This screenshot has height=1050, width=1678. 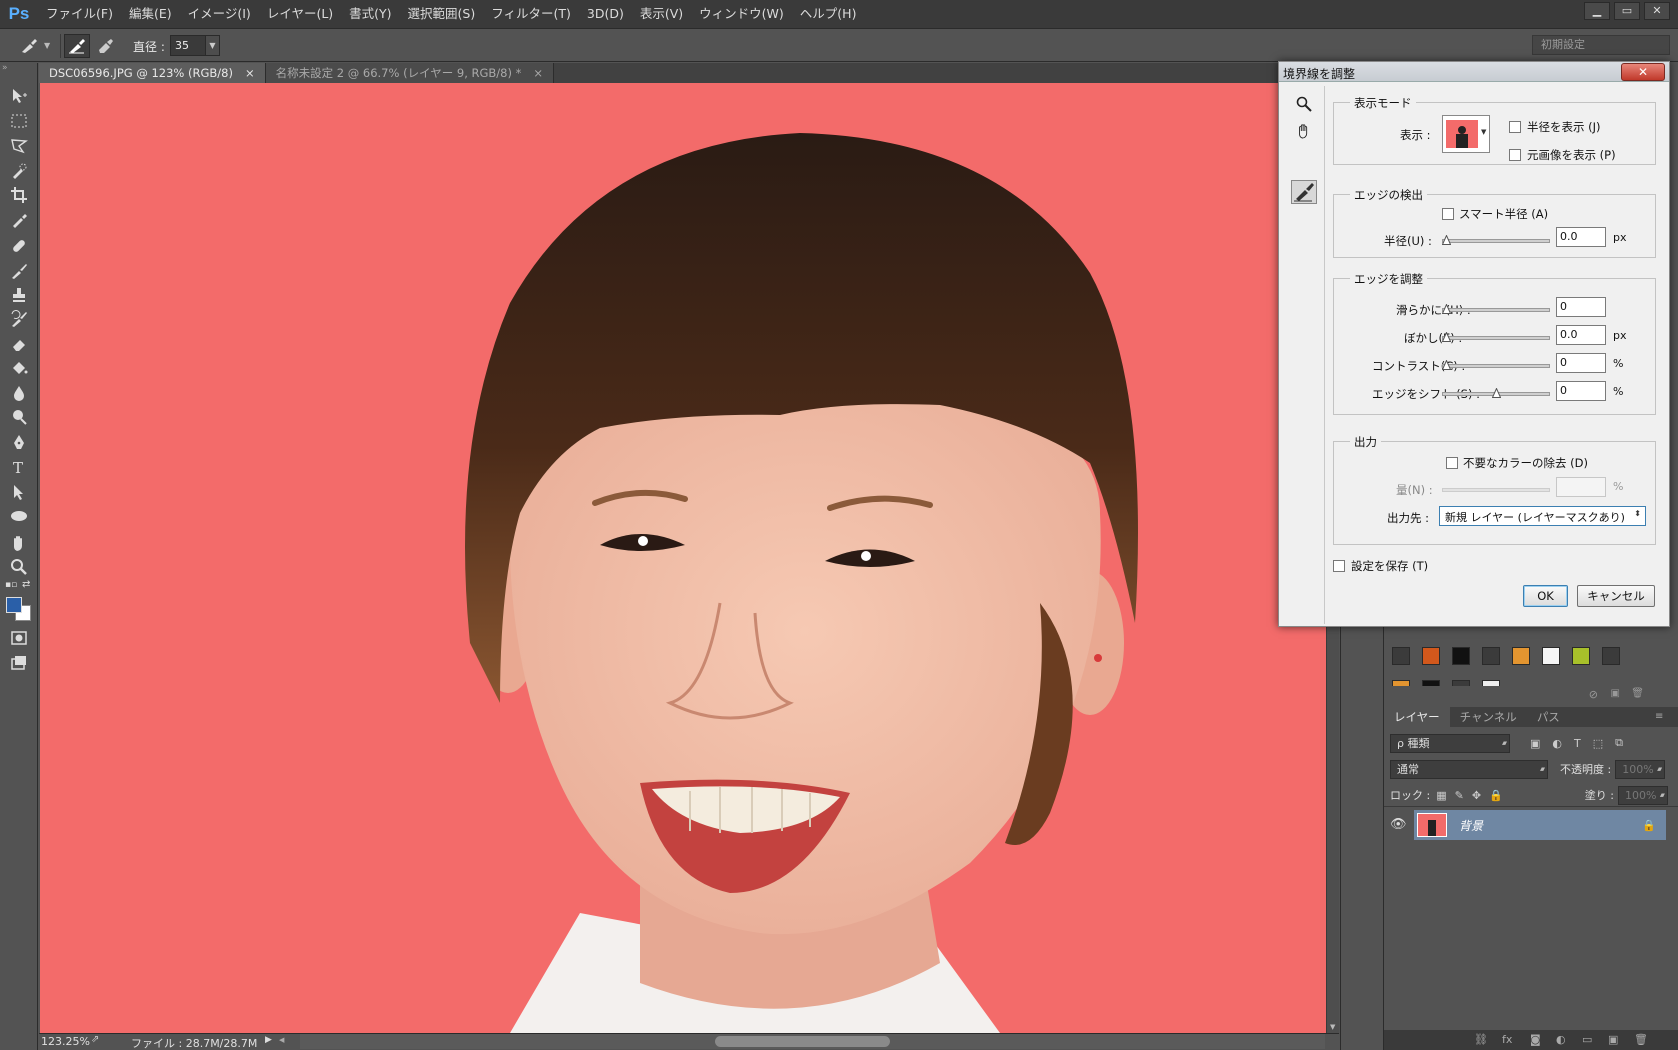 What do you see at coordinates (1474, 72) in the screenshot?
I see `dialog-title-bar: 境界線を調整 ✕` at bounding box center [1474, 72].